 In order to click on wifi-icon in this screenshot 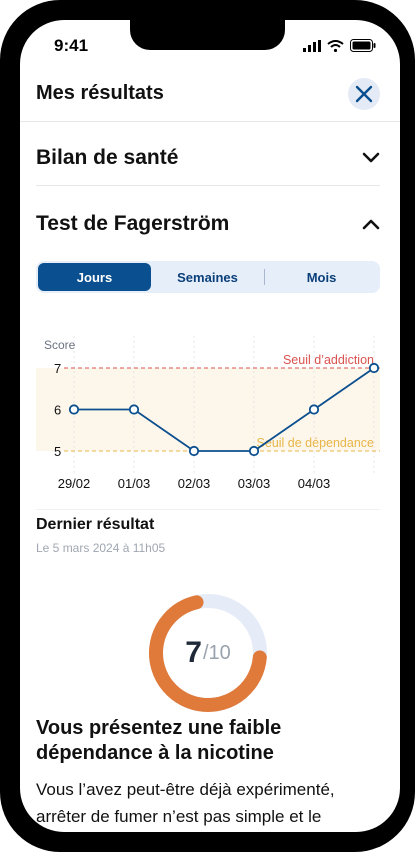, I will do `click(335, 45)`.